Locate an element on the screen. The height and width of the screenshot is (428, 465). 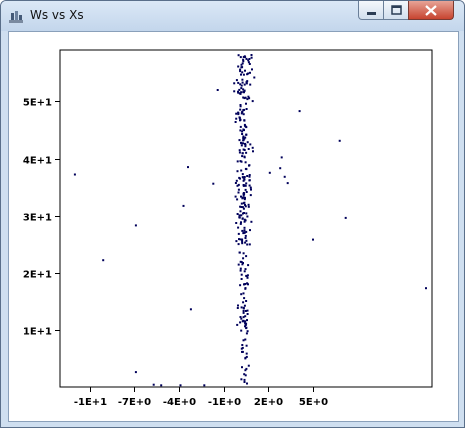
chart-app-icon is located at coordinates (16, 17).